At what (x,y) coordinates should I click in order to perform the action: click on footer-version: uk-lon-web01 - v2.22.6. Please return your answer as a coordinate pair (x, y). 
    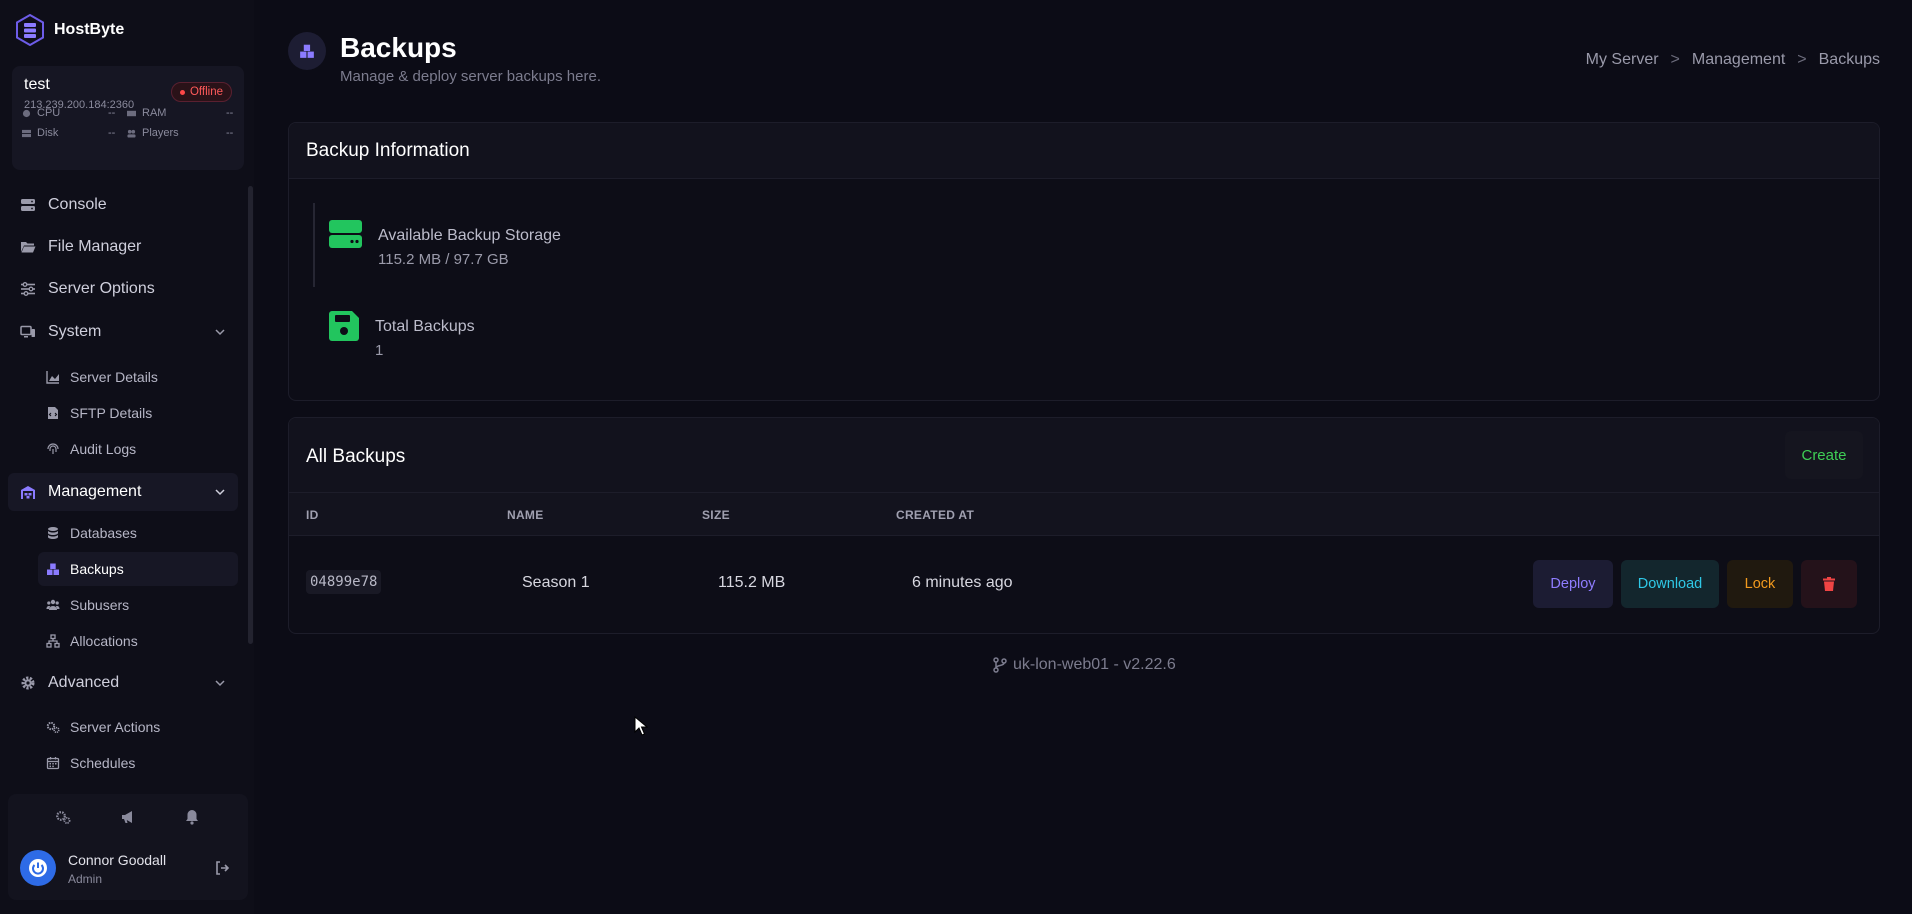
    Looking at the image, I should click on (1084, 665).